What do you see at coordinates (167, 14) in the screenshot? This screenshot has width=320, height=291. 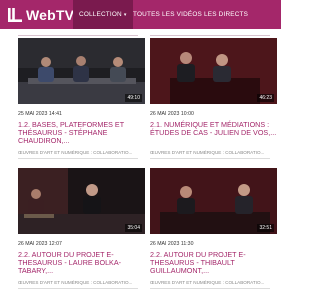 I see `nav-all-videos: TOUTES LES VIDÉOS` at bounding box center [167, 14].